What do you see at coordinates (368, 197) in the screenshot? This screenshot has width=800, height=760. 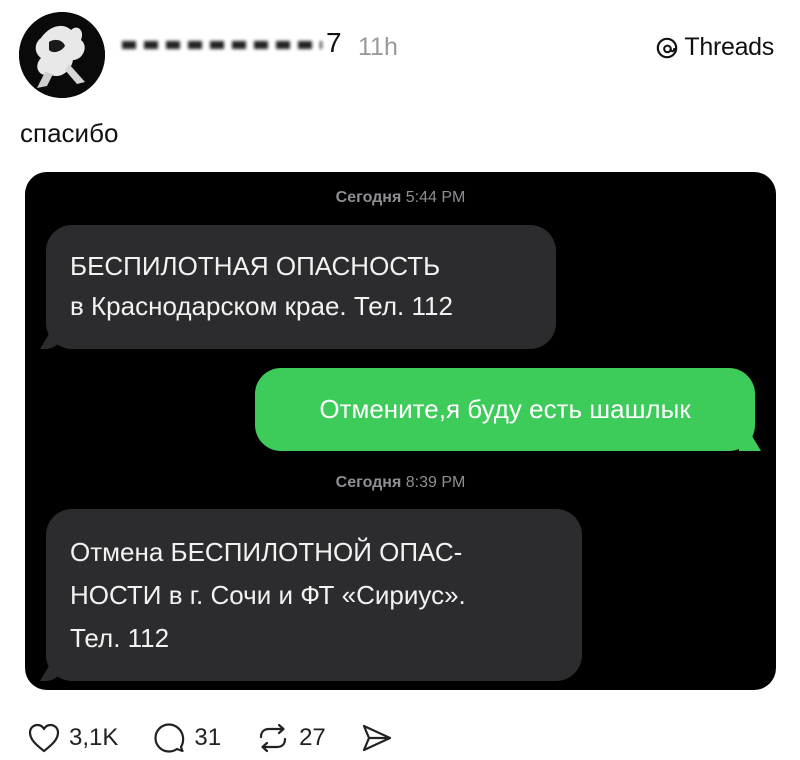 I see `timestamp-1-day: Сегодня` at bounding box center [368, 197].